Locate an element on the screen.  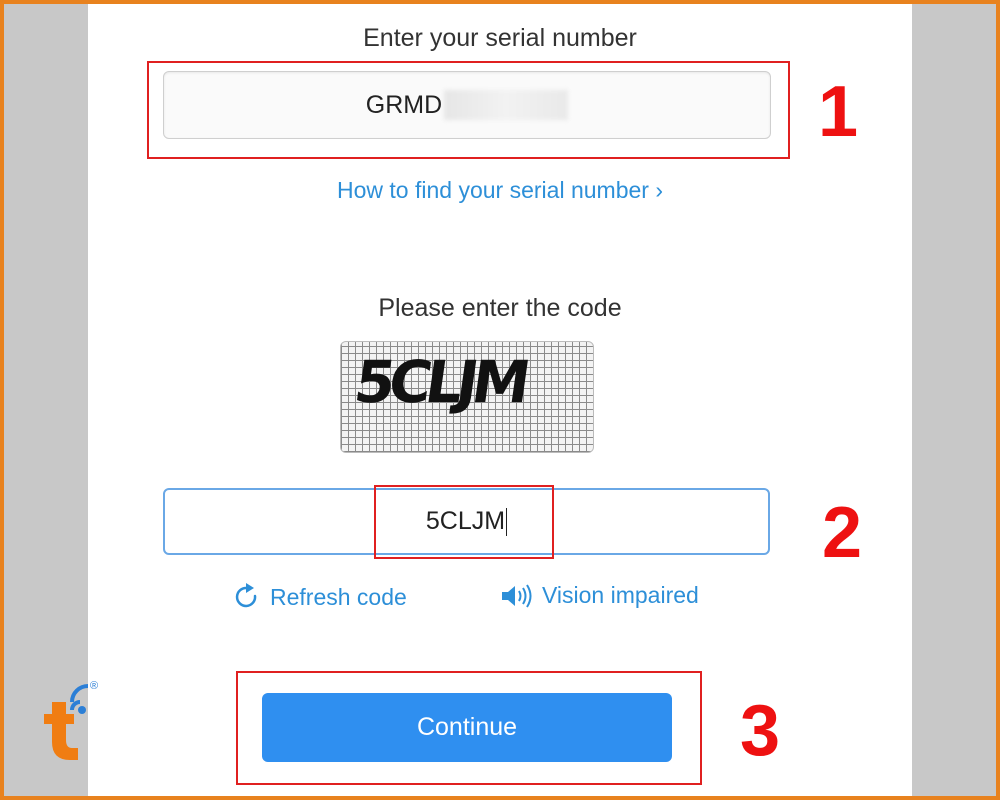
serial-label: Enter your serial number is located at coordinates (500, 38).